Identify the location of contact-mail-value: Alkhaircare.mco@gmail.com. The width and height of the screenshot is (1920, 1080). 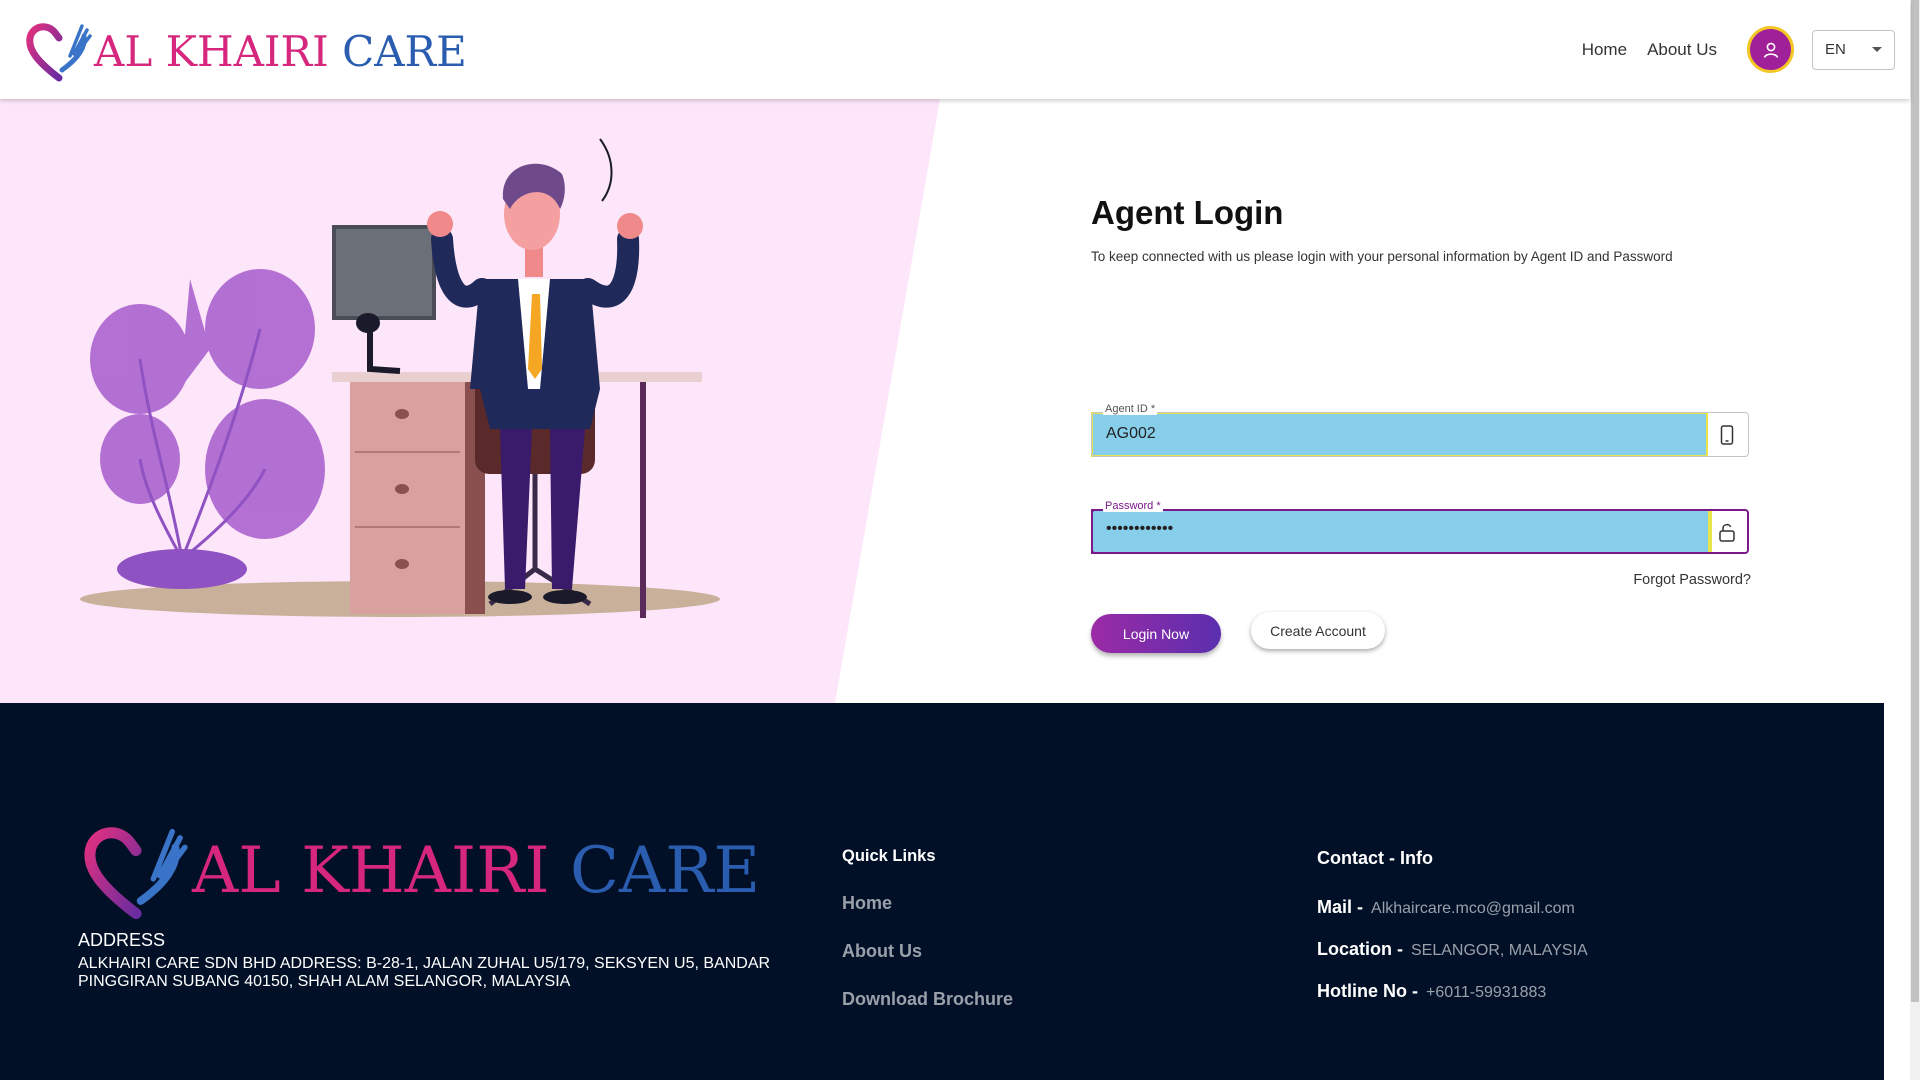
(1473, 909).